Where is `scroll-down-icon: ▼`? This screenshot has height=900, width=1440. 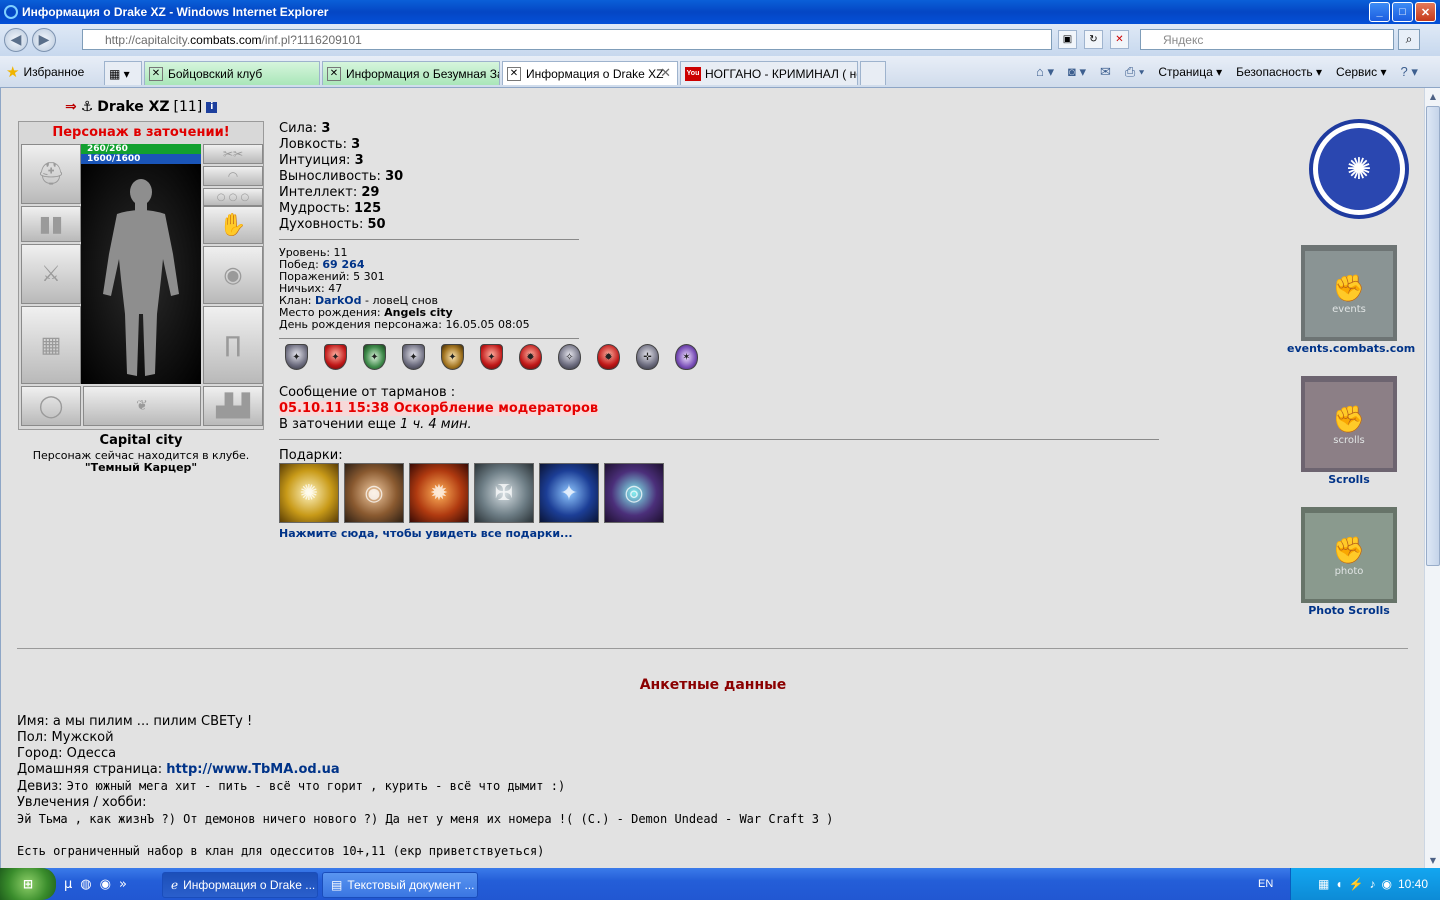
scroll-down-icon: ▼ is located at coordinates (1432, 860).